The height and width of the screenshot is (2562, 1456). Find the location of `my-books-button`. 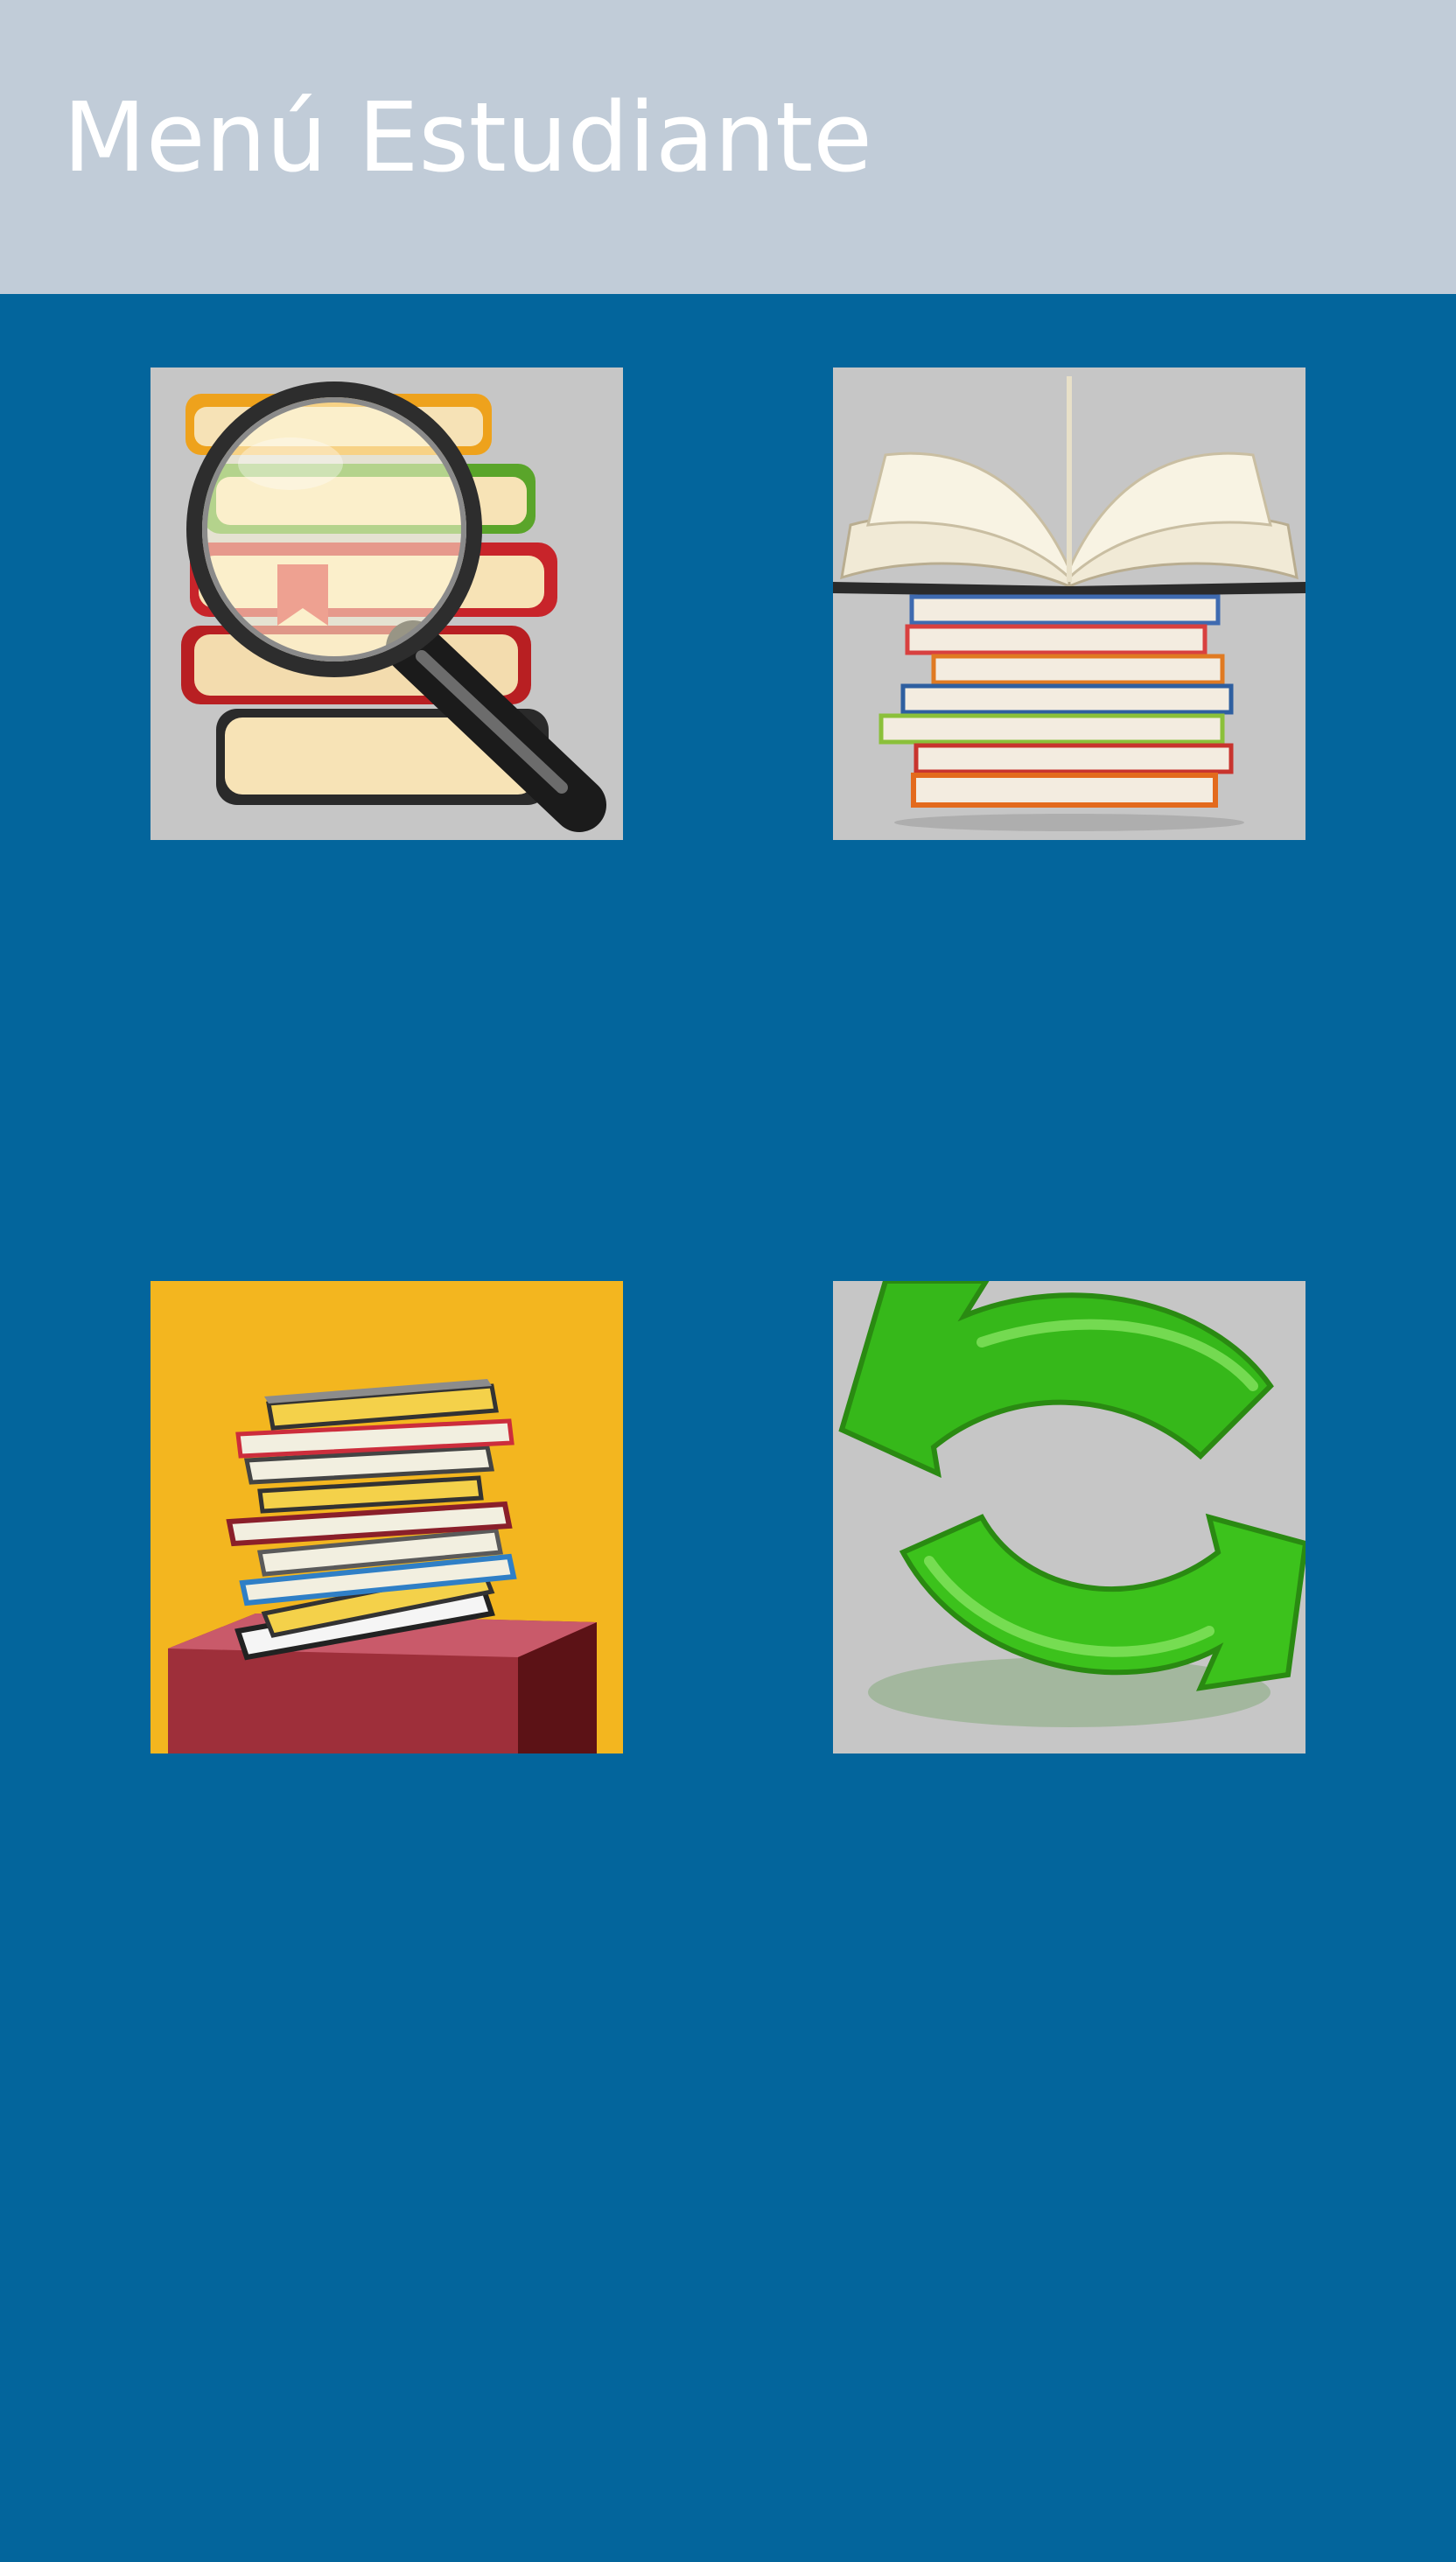

my-books-button is located at coordinates (386, 1517).